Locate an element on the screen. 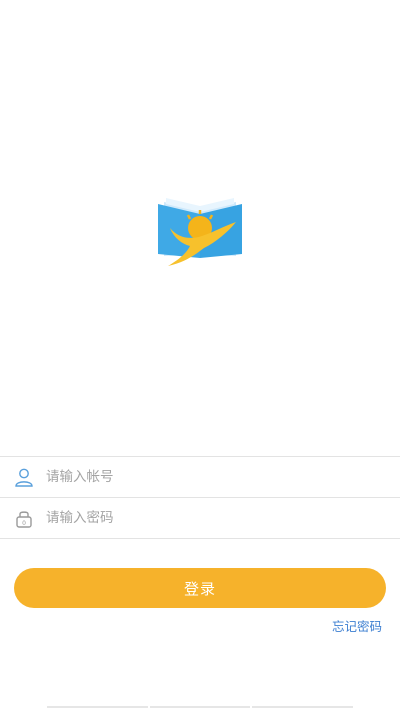 This screenshot has height=710, width=400. app-logo is located at coordinates (200, 232).